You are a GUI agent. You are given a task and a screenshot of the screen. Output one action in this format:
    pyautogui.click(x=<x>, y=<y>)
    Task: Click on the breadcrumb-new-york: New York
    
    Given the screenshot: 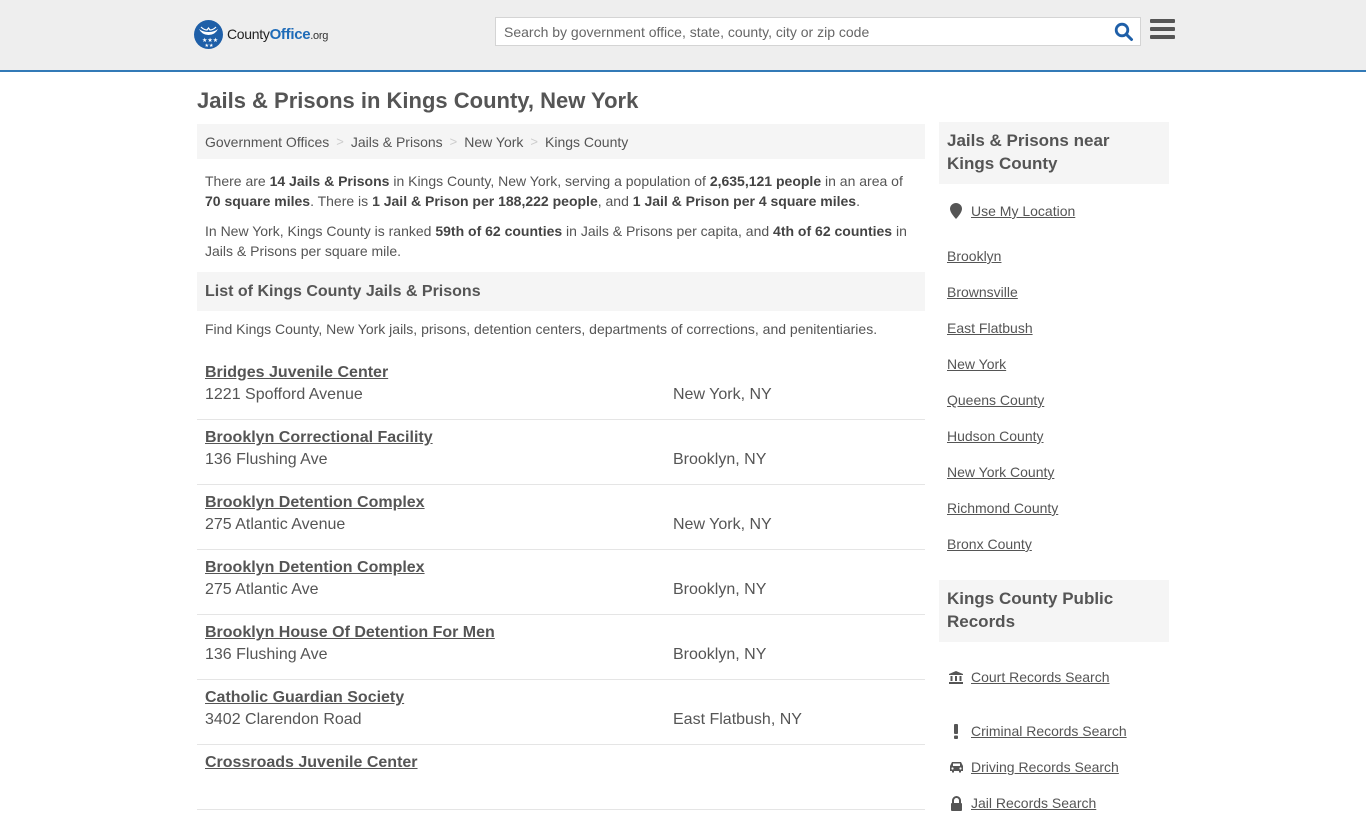 What is the action you would take?
    pyautogui.click(x=493, y=142)
    